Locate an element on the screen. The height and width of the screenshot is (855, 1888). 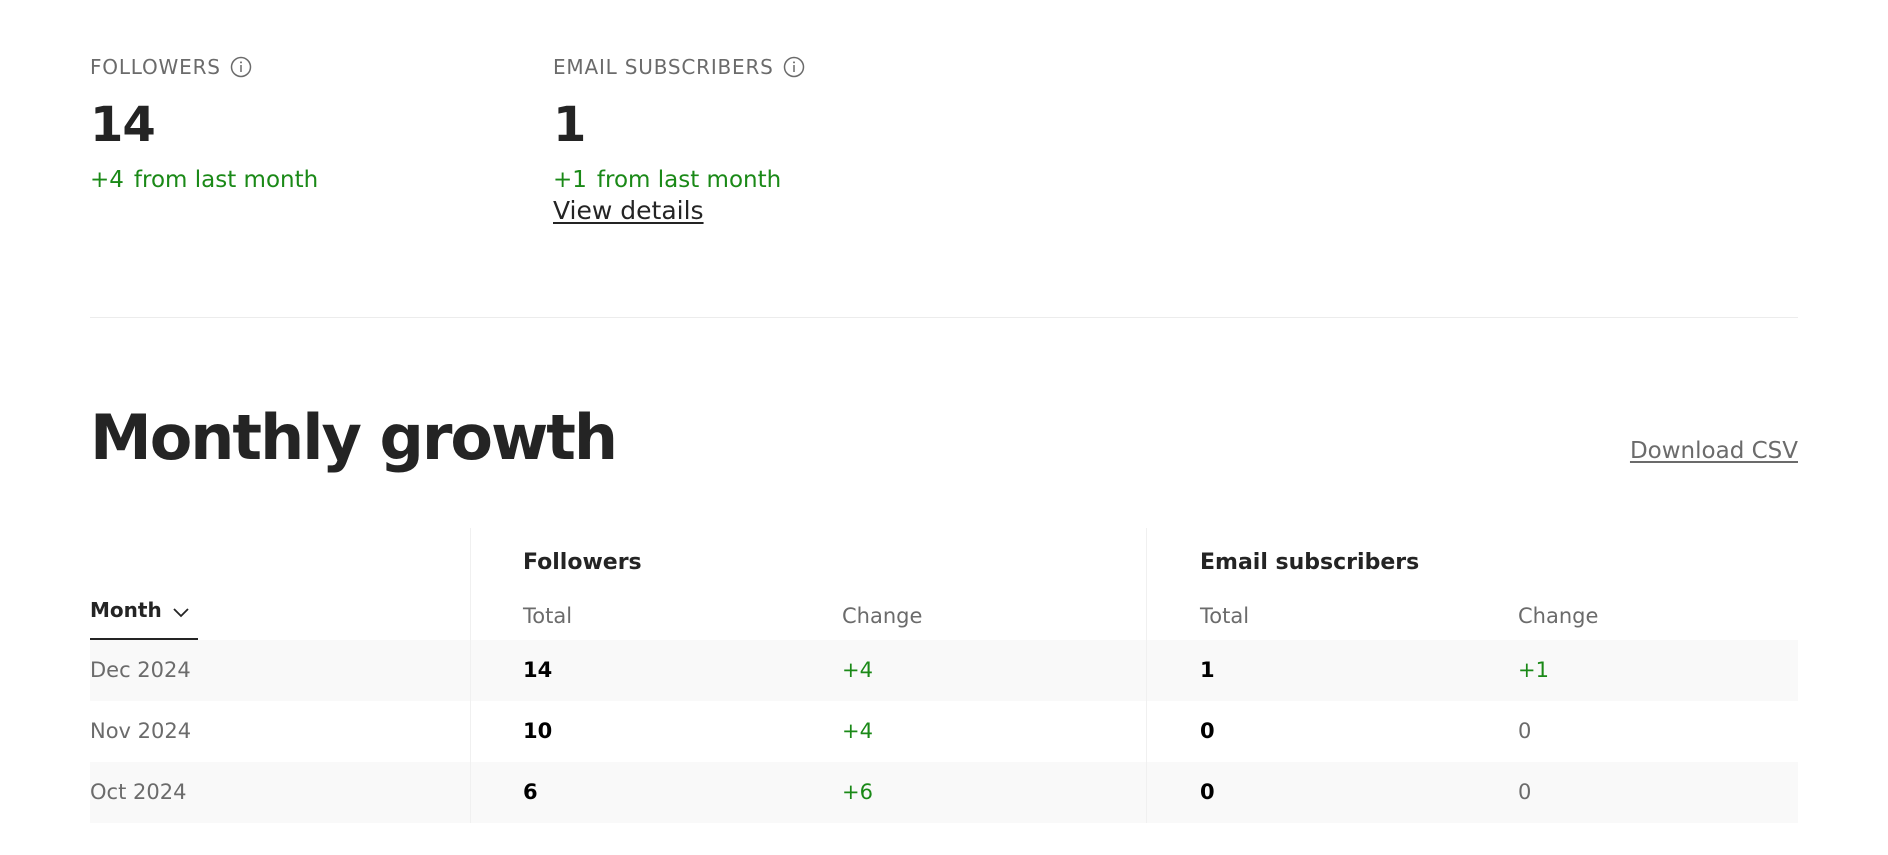
email-subscribers-group-header: Email subscribers is located at coordinates (1310, 562).